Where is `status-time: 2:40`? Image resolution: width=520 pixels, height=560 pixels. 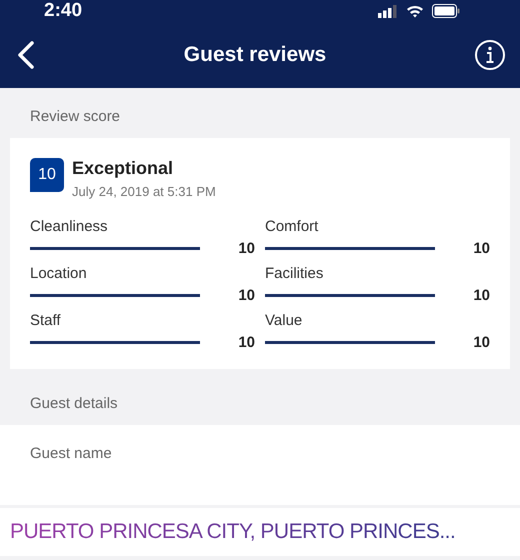 status-time: 2:40 is located at coordinates (63, 11).